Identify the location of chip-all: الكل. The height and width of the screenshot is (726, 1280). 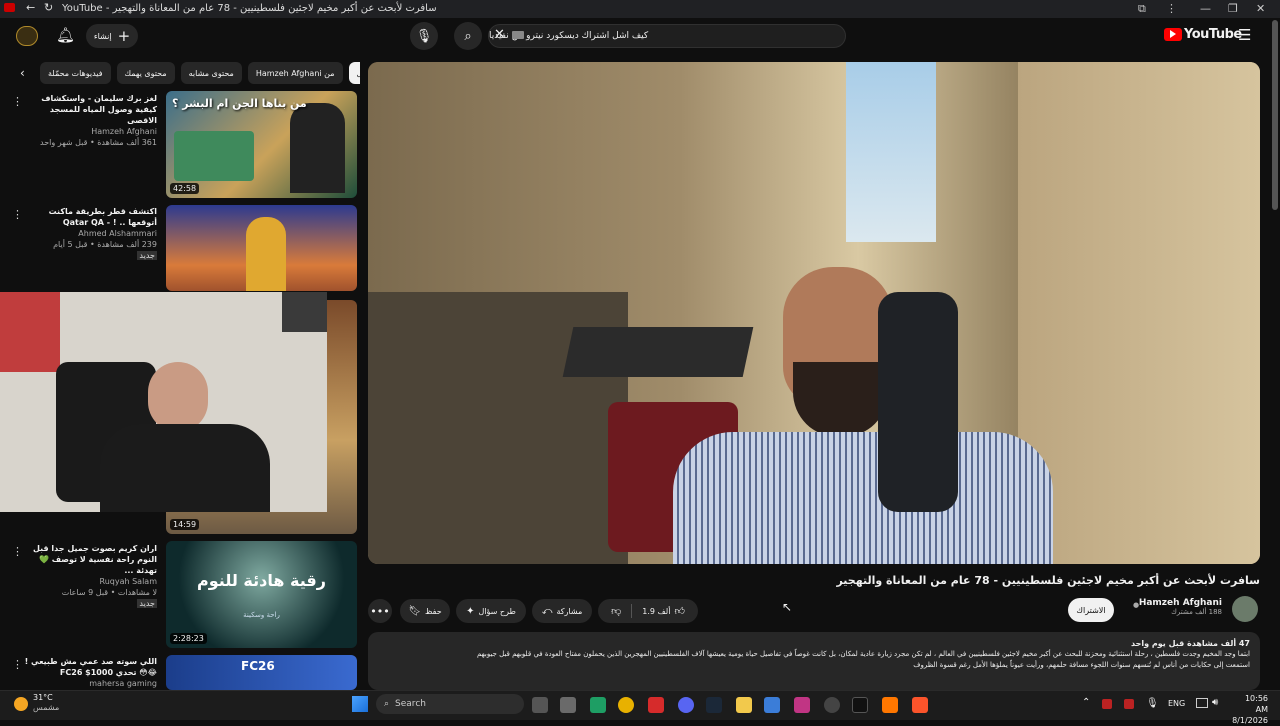
(354, 73).